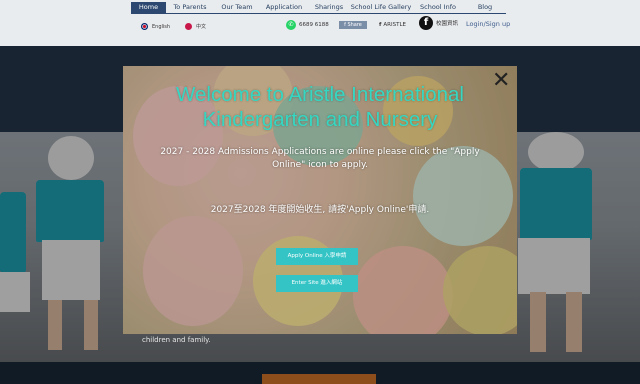 This screenshot has height=384, width=640. What do you see at coordinates (381, 8) in the screenshot?
I see `nav-school-life-gallery: School Life Gallery` at bounding box center [381, 8].